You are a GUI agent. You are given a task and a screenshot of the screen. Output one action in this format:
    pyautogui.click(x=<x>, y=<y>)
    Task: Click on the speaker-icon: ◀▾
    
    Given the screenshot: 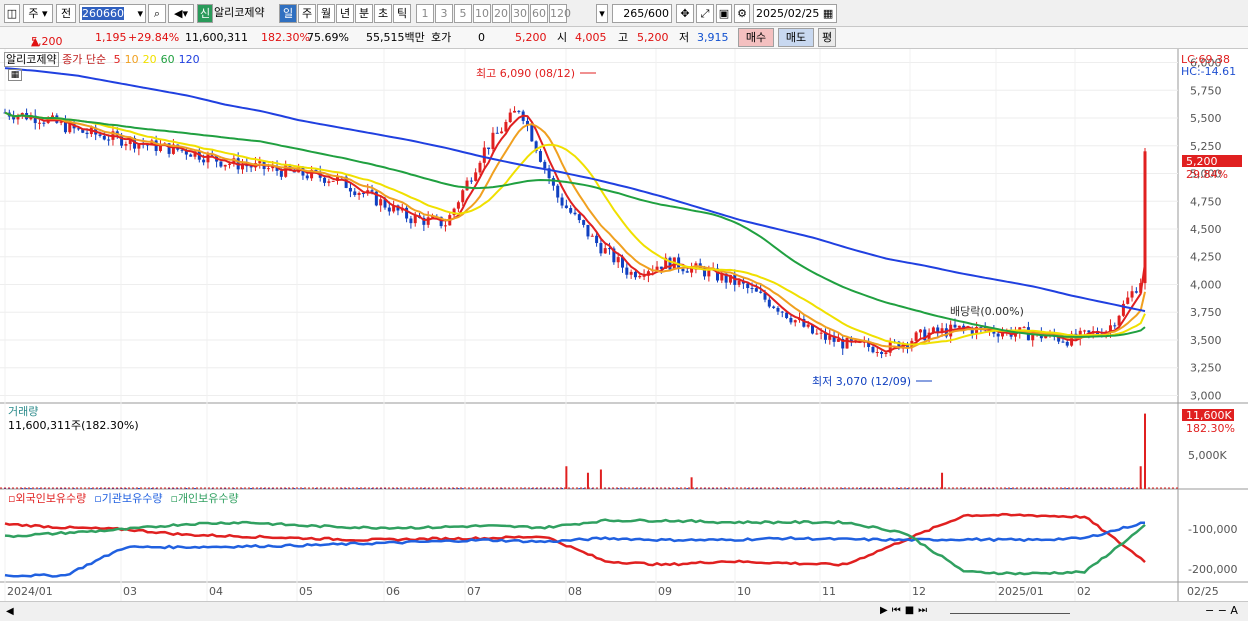 What is the action you would take?
    pyautogui.click(x=181, y=13)
    